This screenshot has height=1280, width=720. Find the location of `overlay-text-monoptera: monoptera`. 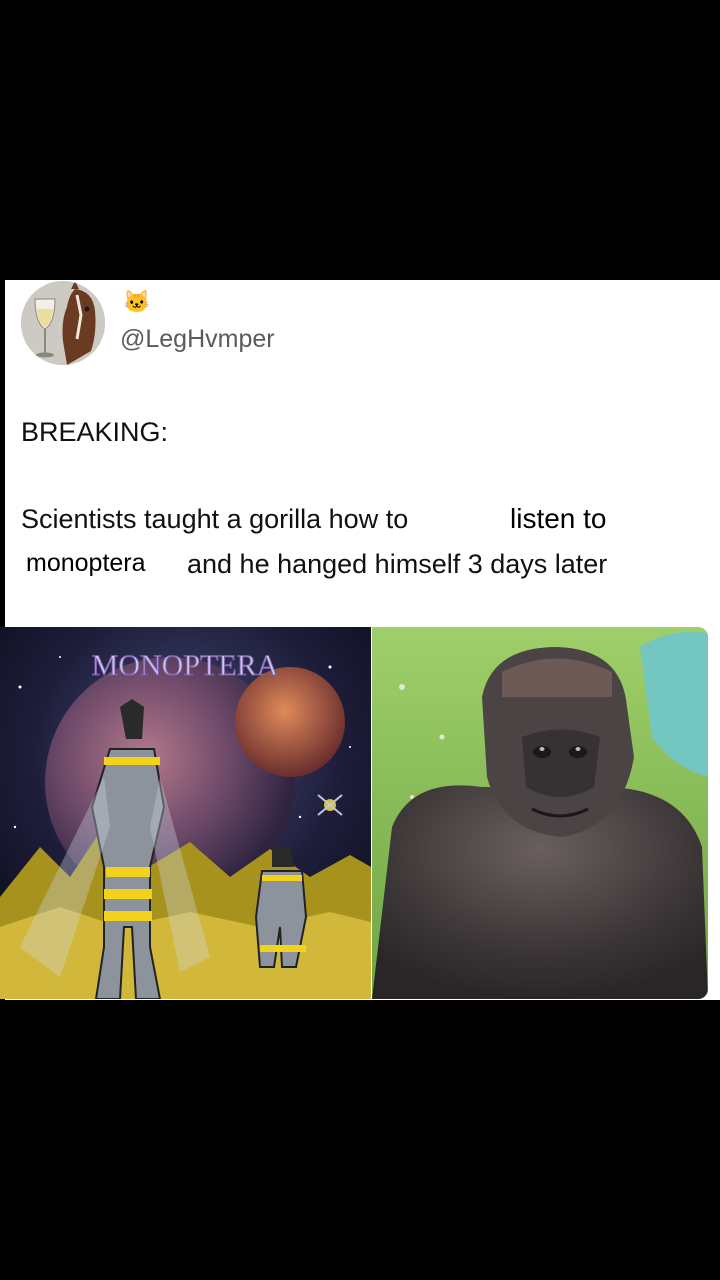

overlay-text-monoptera: monoptera is located at coordinates (86, 563).